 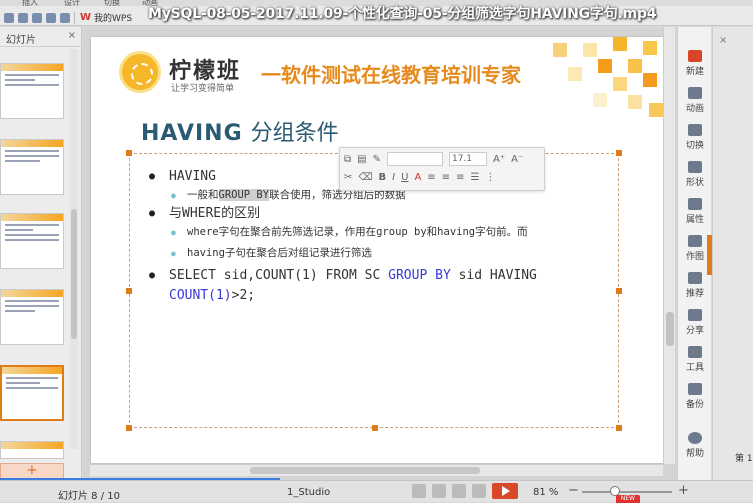 I want to click on normal-view-icon, so click(x=419, y=491).